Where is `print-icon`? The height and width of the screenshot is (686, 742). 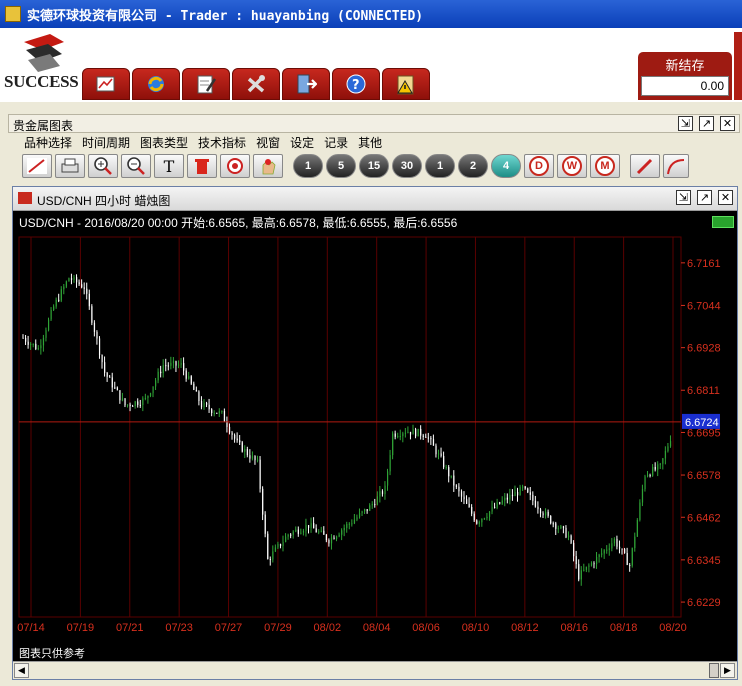 print-icon is located at coordinates (70, 165).